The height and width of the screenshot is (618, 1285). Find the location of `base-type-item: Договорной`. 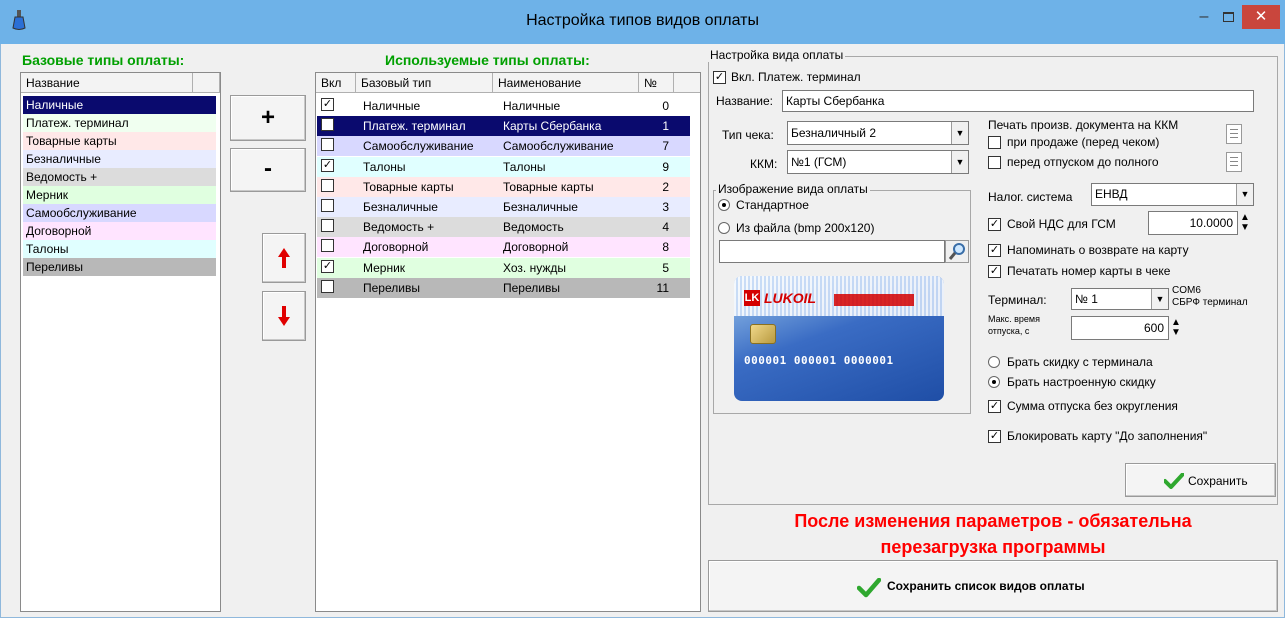

base-type-item: Договорной is located at coordinates (119, 231).